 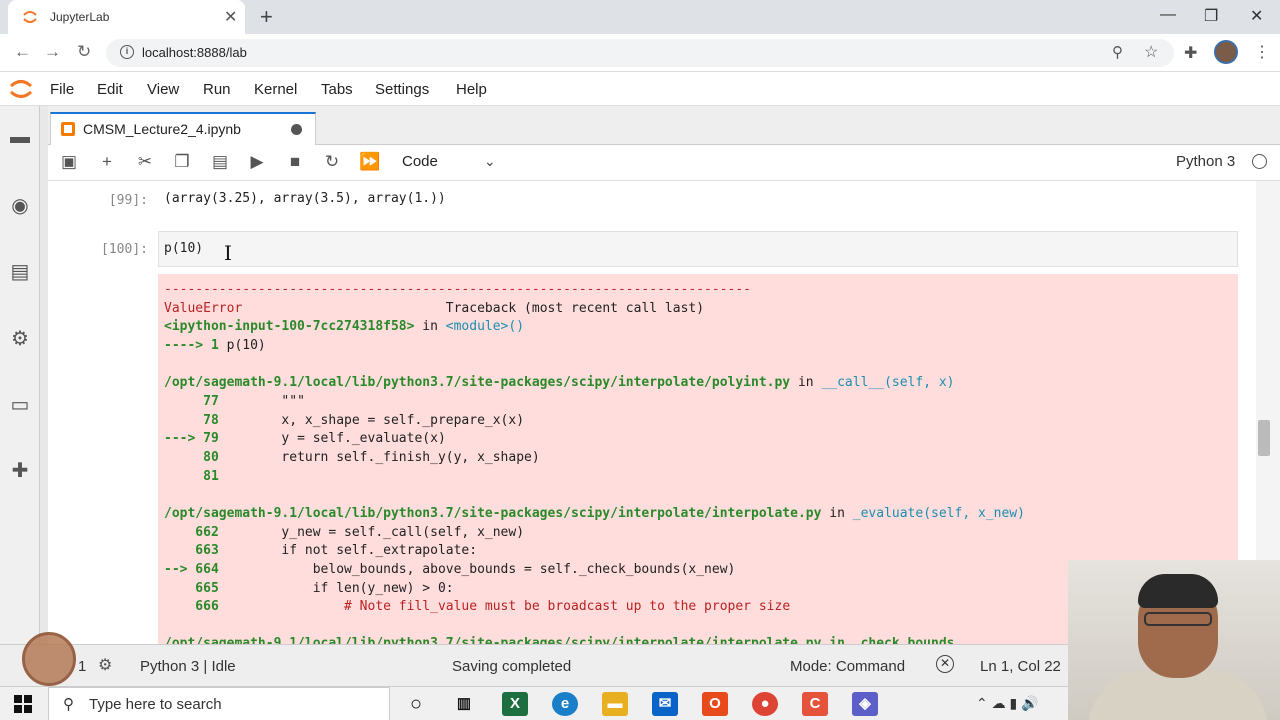 I want to click on unsaved-dot-icon, so click(x=296, y=129).